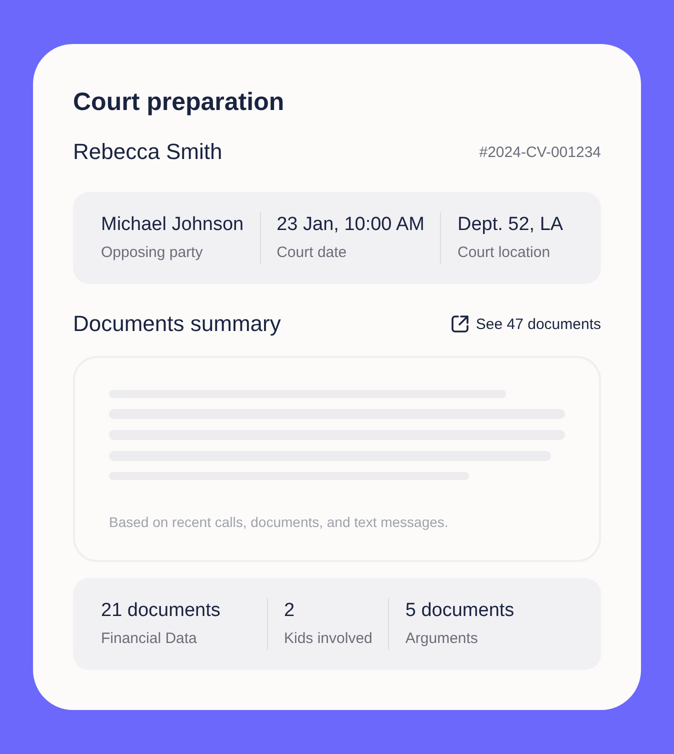  What do you see at coordinates (328, 639) in the screenshot?
I see `stat-label: Kids involved` at bounding box center [328, 639].